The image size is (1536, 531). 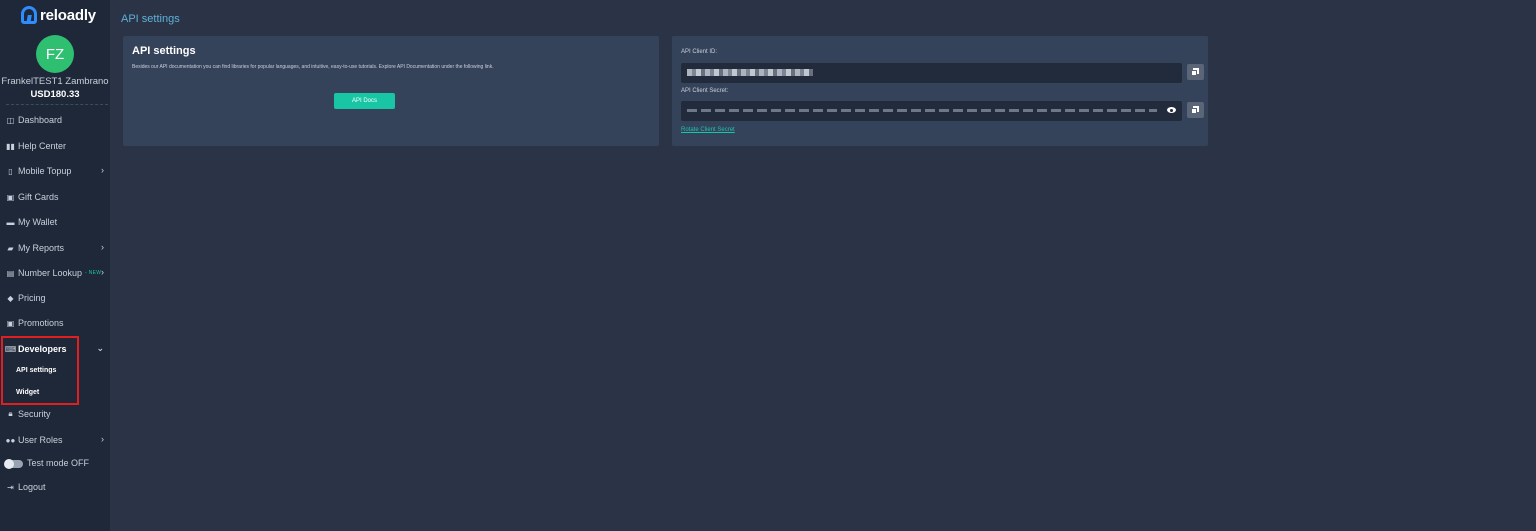 I want to click on page-title: API settings, so click(x=150, y=19).